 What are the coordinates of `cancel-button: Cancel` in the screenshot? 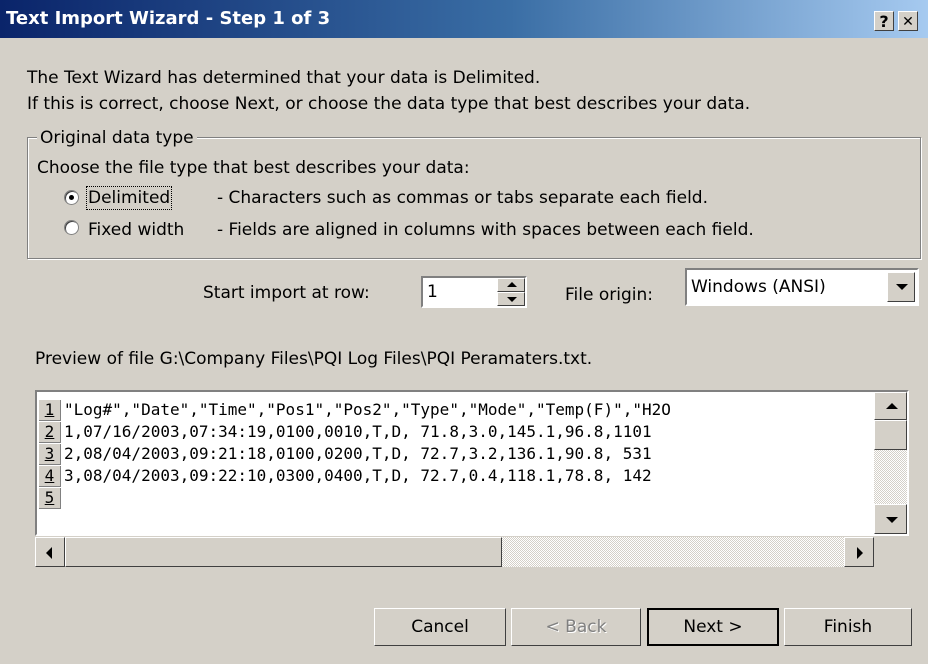 It's located at (440, 627).